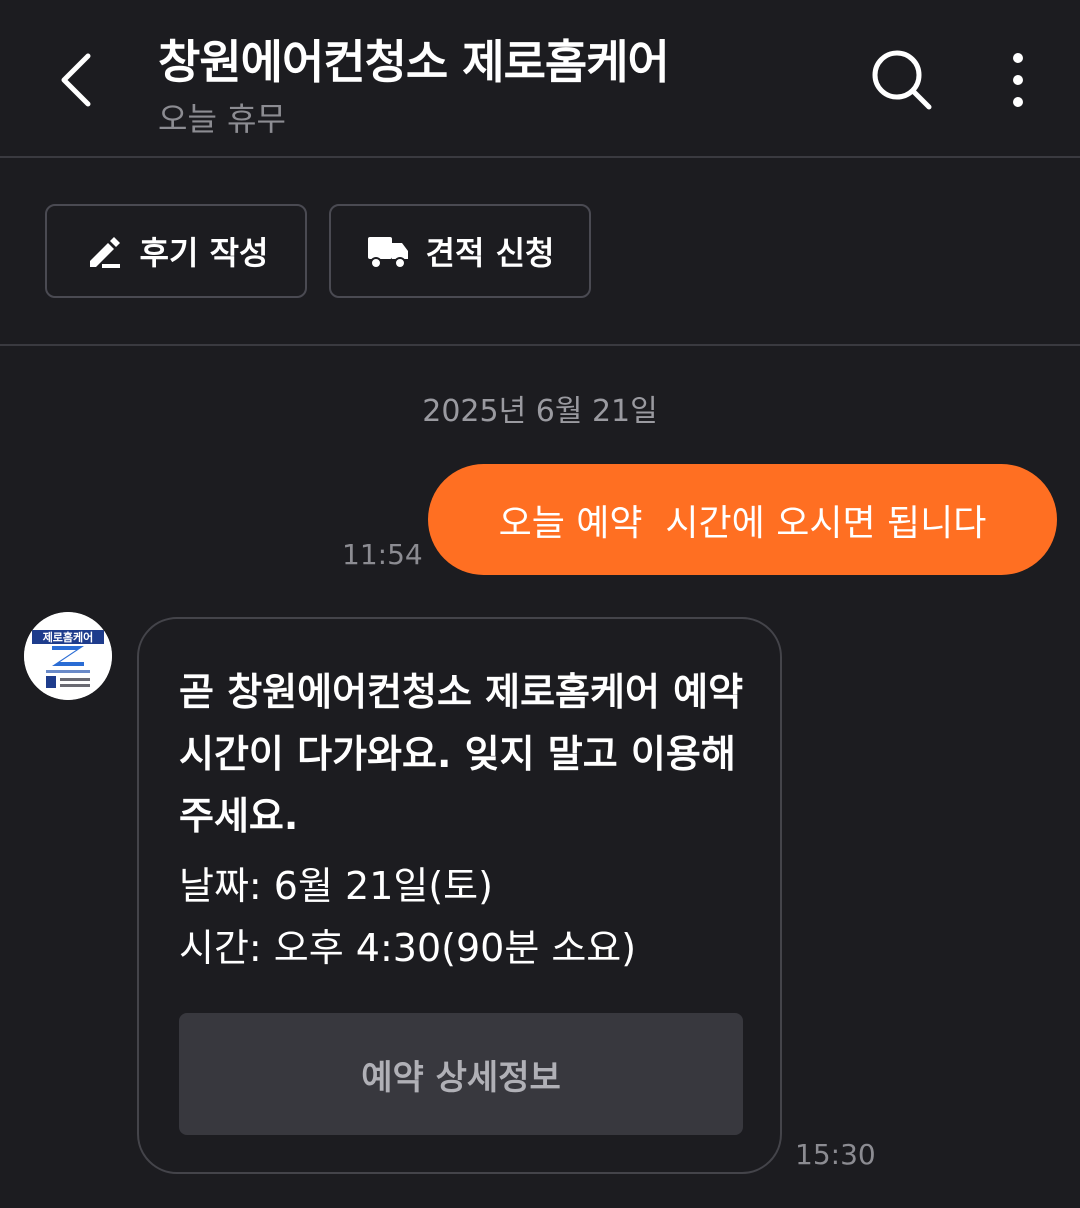 This screenshot has height=1208, width=1080. I want to click on date-separator: 2025년 6월 21일, so click(540, 411).